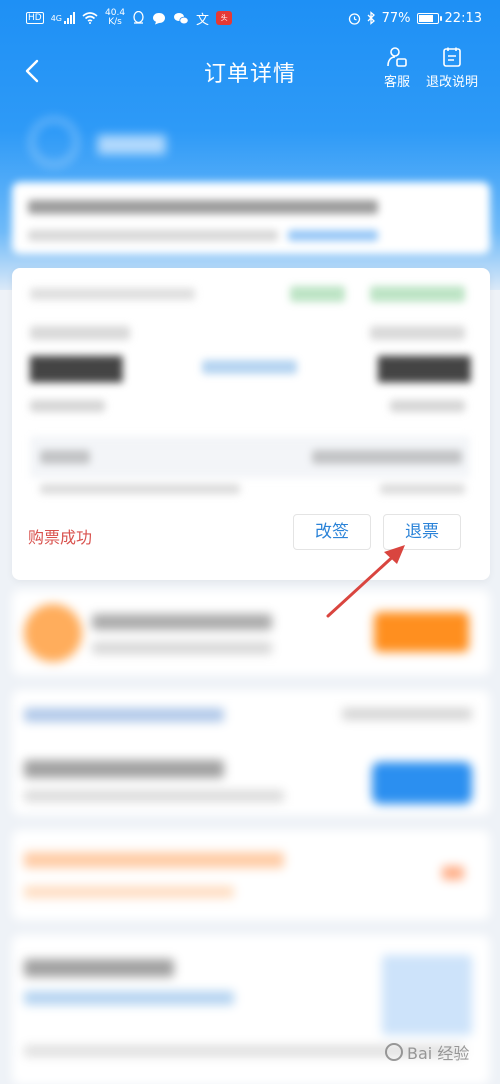  Describe the element at coordinates (438, 1053) in the screenshot. I see `watermark-text: Bai 经验` at that location.